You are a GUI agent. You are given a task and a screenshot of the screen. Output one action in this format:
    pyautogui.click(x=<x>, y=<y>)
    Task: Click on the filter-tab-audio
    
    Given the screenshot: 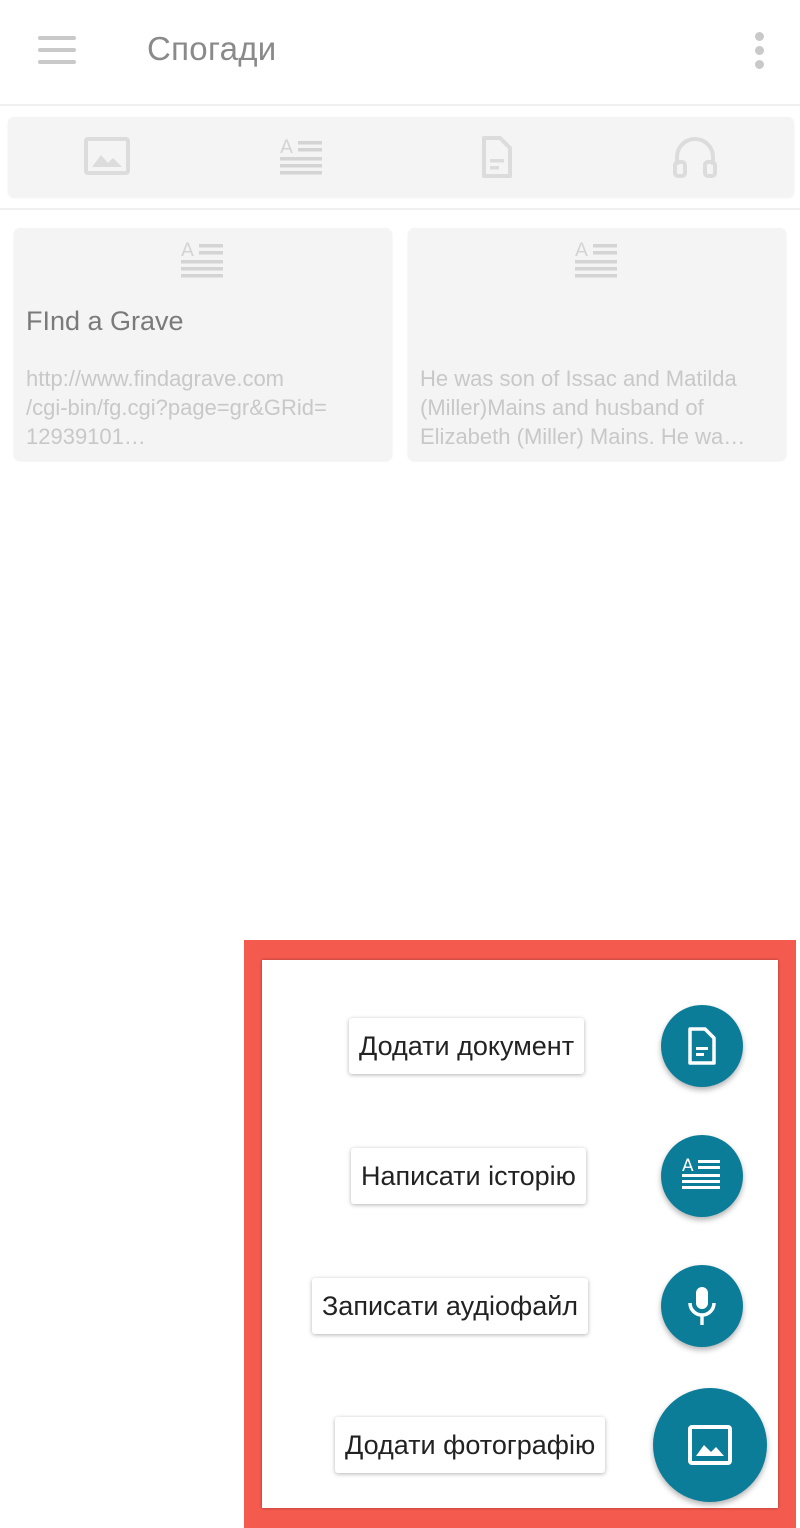 What is the action you would take?
    pyautogui.click(x=694, y=157)
    